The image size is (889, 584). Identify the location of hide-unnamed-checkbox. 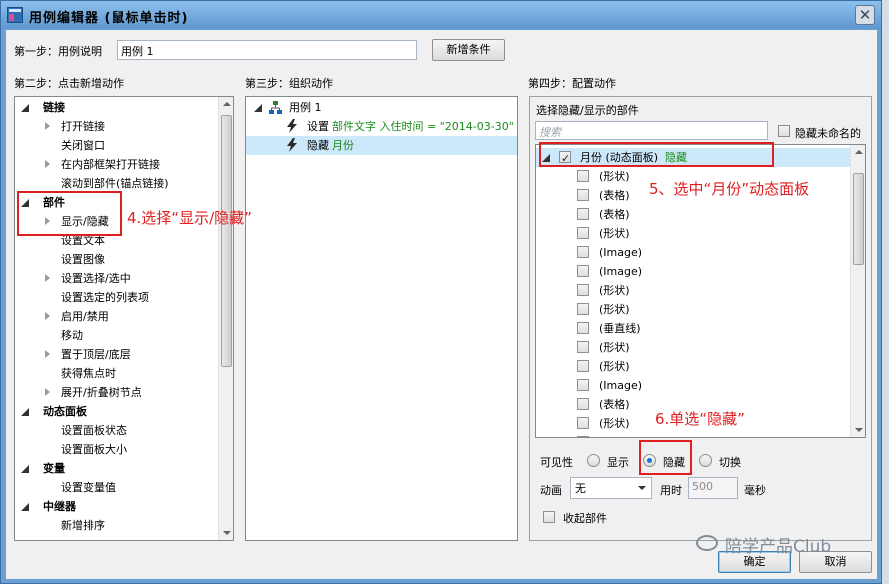
(784, 131).